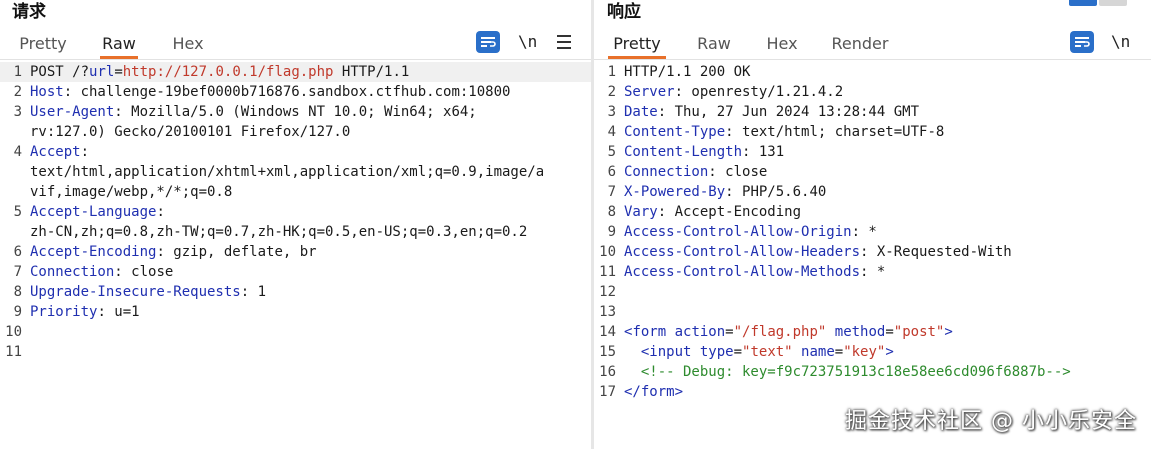 The height and width of the screenshot is (449, 1151). Describe the element at coordinates (872, 92) in the screenshot. I see `code-line: 2 Server: openresty/1.21.4.2` at that location.